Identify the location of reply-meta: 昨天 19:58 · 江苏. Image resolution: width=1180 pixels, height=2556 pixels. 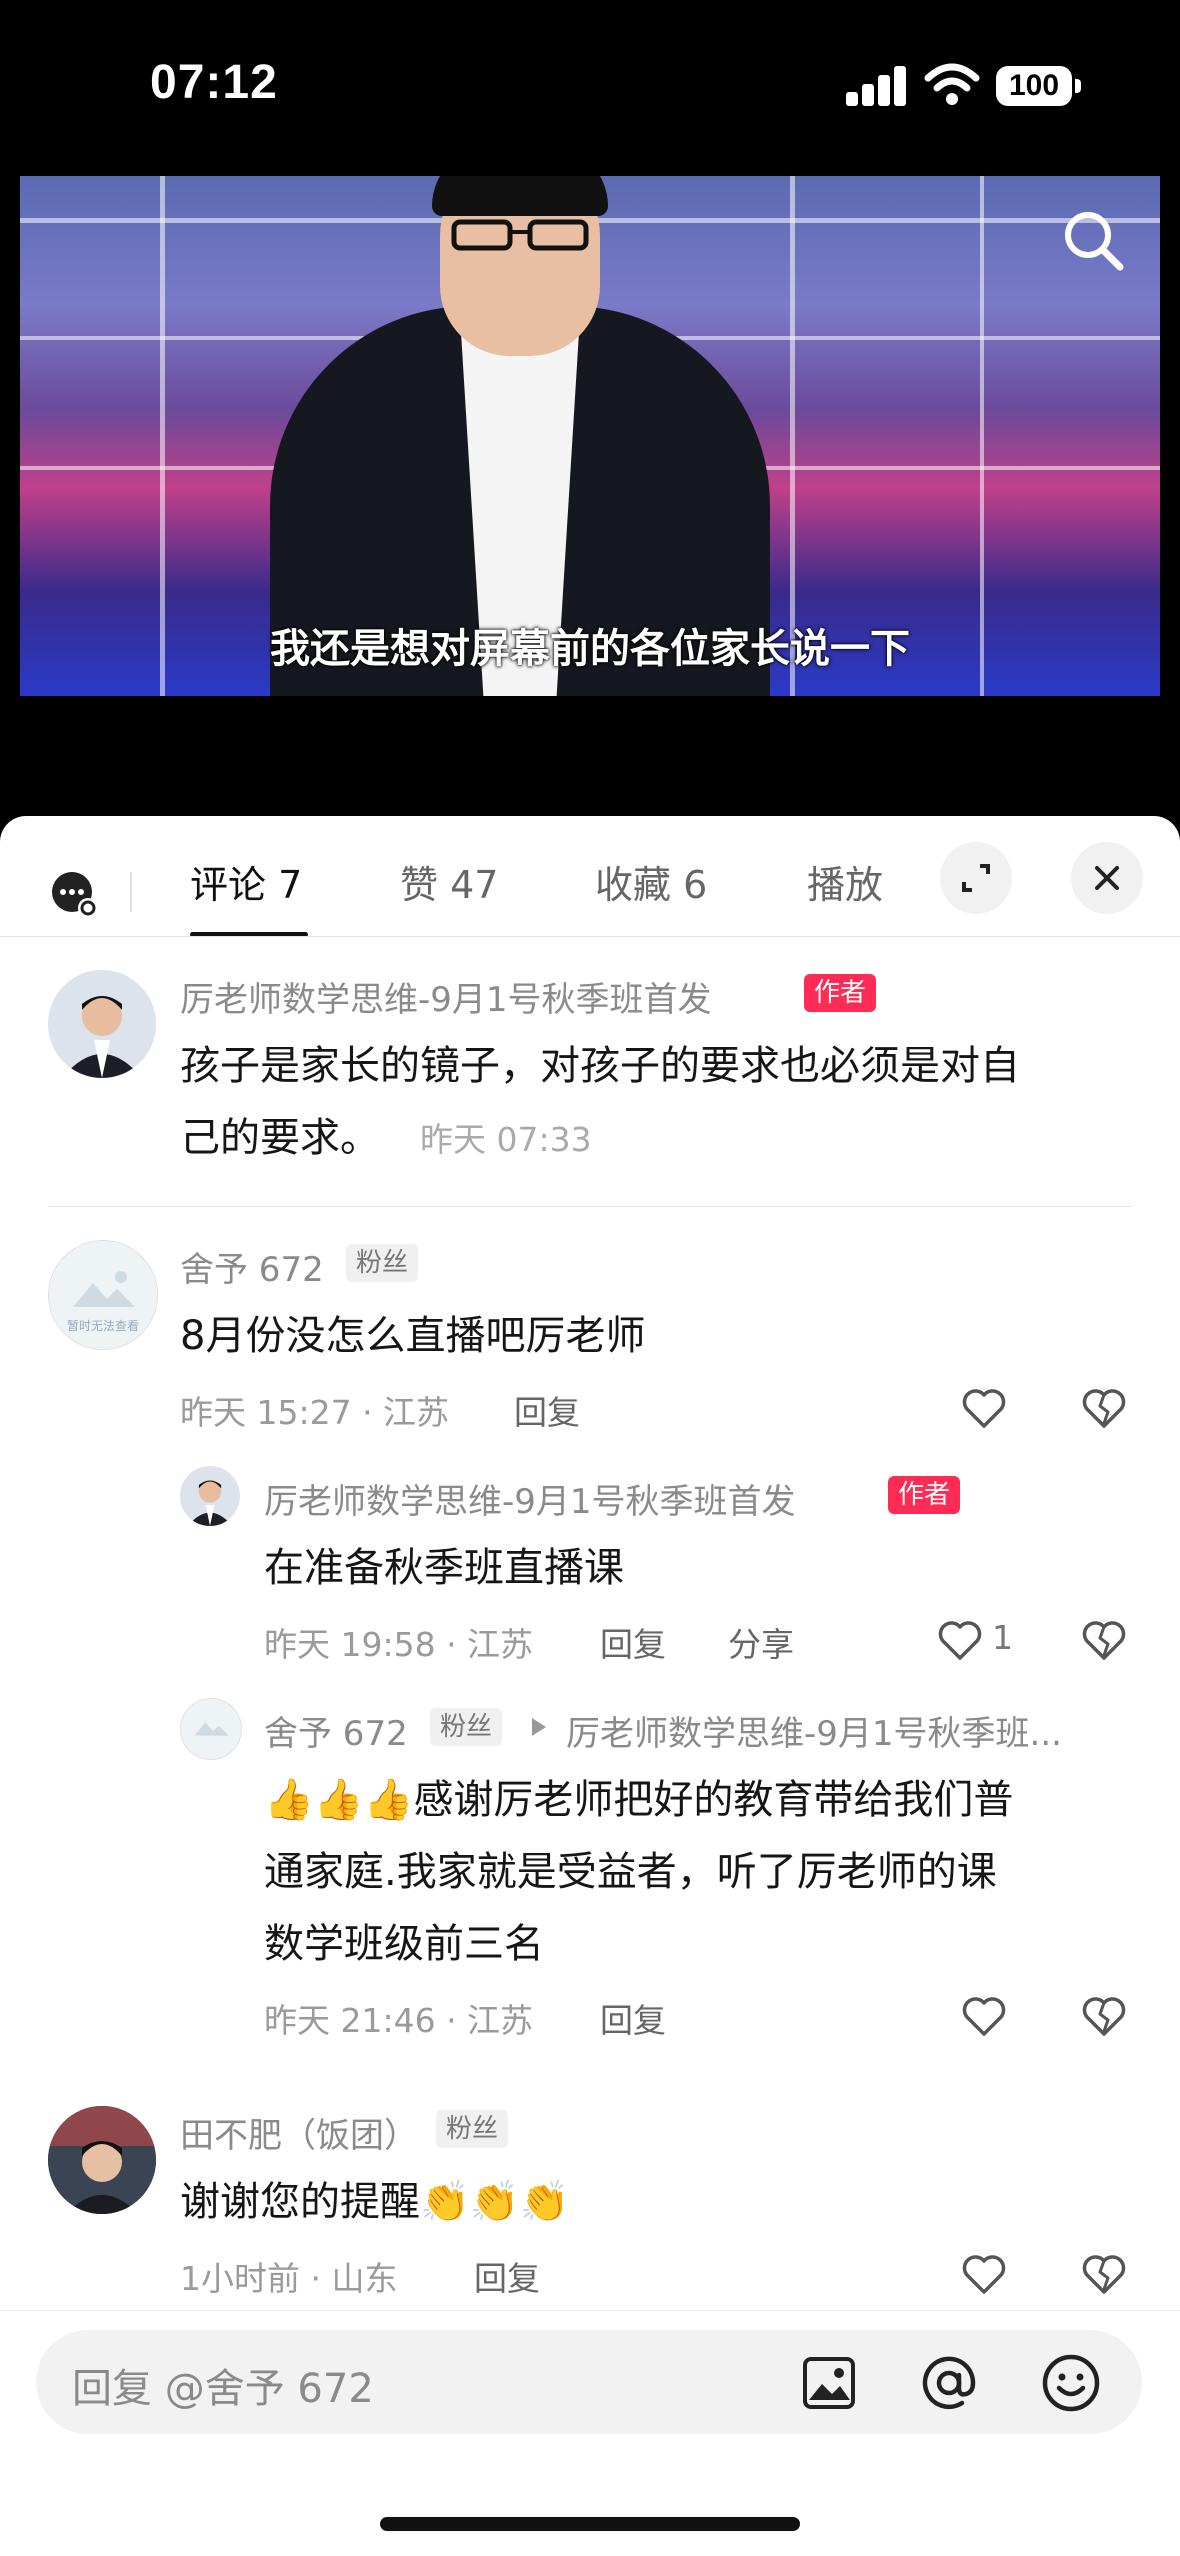
(399, 1644).